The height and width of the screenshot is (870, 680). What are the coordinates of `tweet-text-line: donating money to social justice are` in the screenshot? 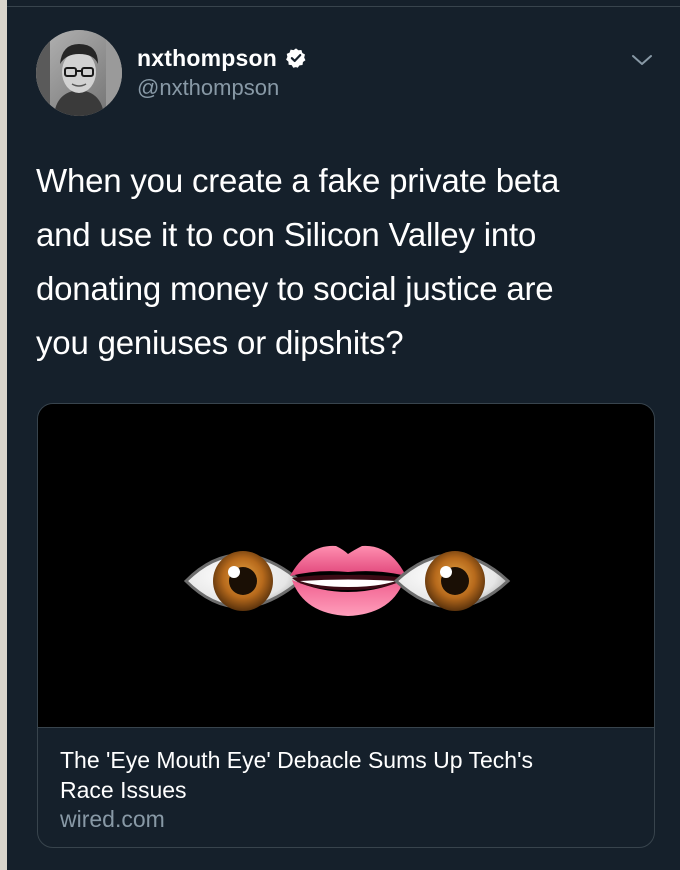 It's located at (295, 288).